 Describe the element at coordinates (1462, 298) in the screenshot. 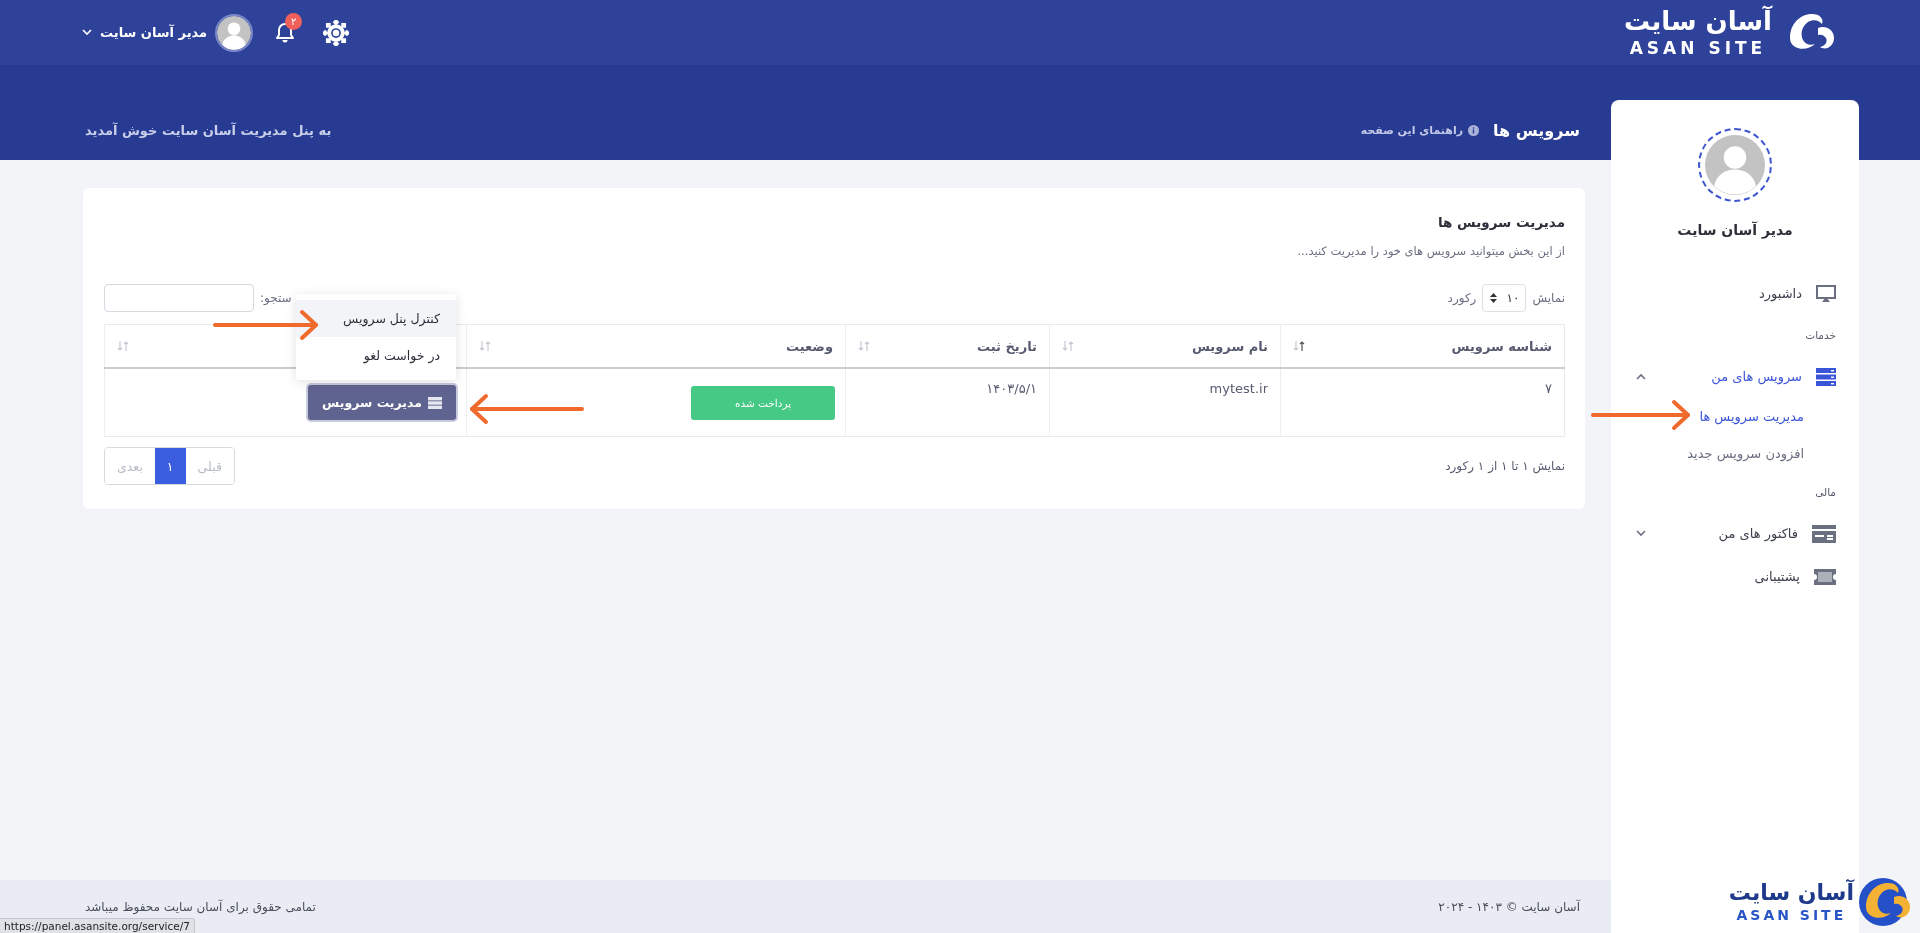

I see `length-label: رکورد` at that location.